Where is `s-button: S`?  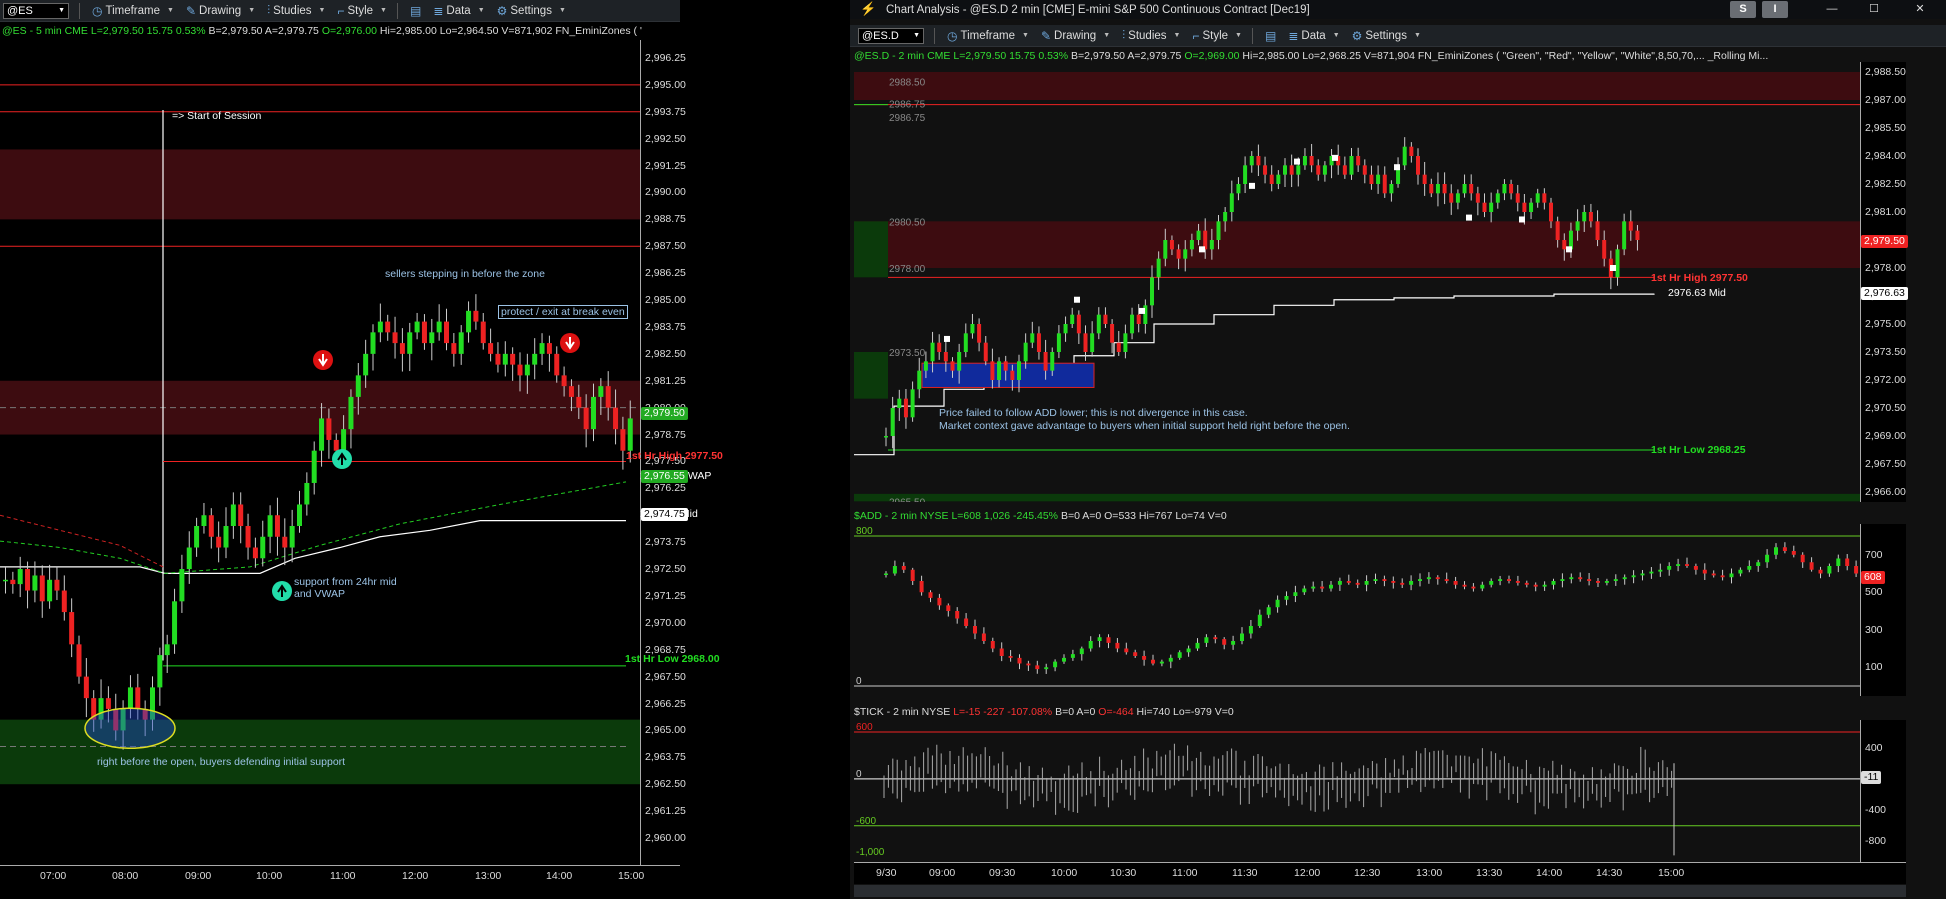 s-button: S is located at coordinates (1743, 9).